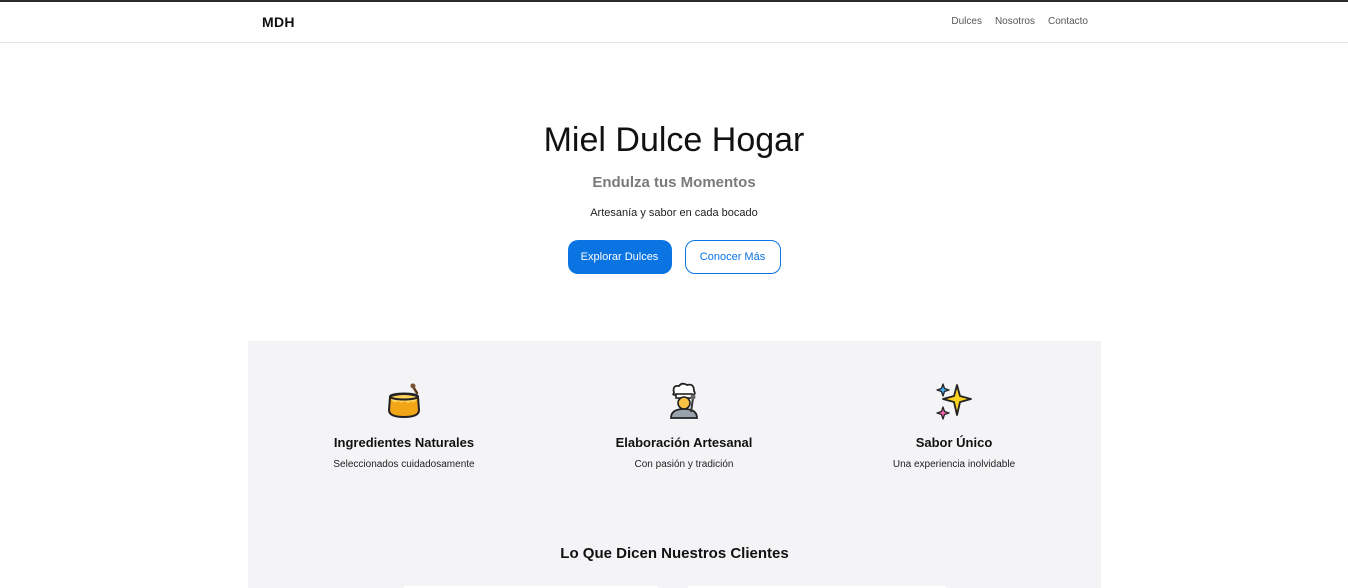 This screenshot has height=588, width=1348. Describe the element at coordinates (404, 464) in the screenshot. I see `feature-description: Seleccionados cuidadosamente` at that location.